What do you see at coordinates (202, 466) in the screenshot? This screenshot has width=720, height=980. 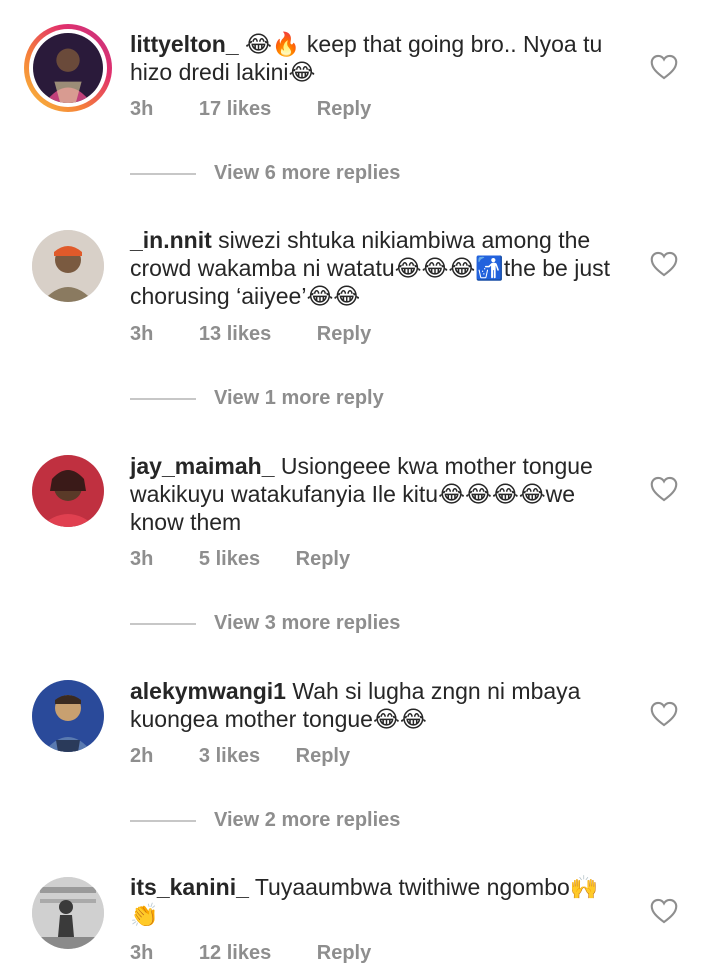 I see `comment-username: jay_maimah_` at bounding box center [202, 466].